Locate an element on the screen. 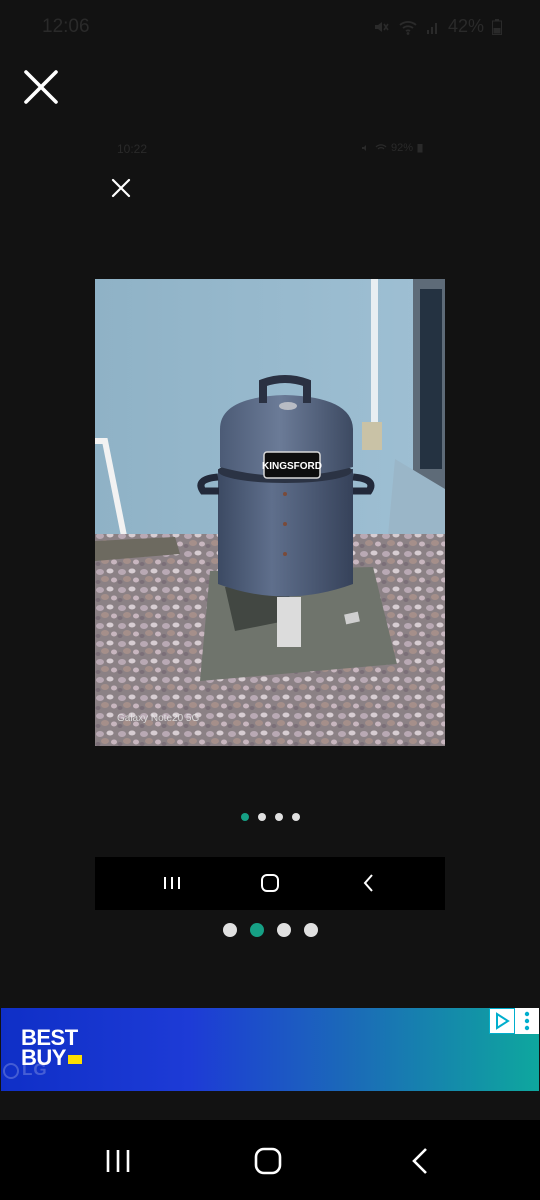  ad-banner: BEST BUY LG is located at coordinates (270, 1049).